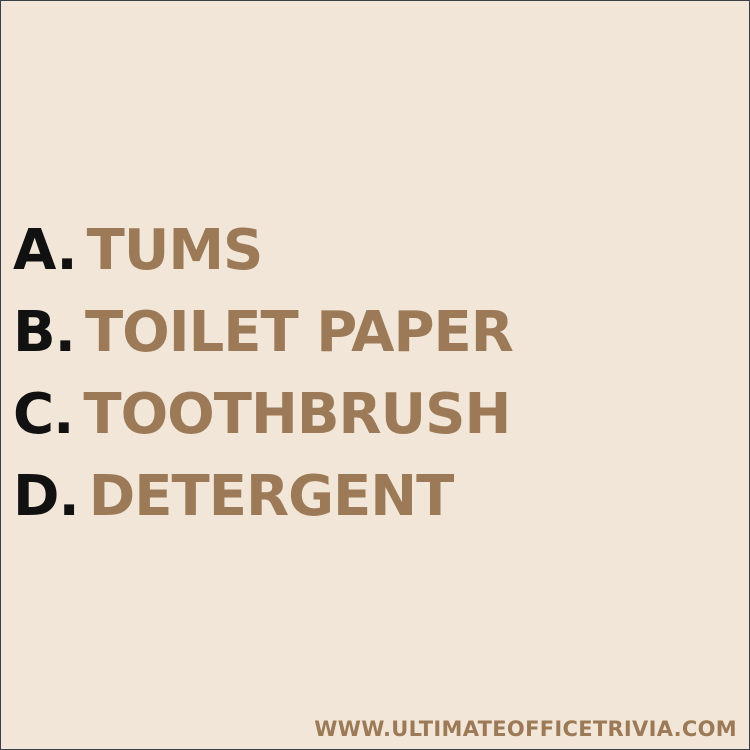 This screenshot has height=750, width=750. Describe the element at coordinates (299, 332) in the screenshot. I see `answer-text: TOILET PAPER` at that location.